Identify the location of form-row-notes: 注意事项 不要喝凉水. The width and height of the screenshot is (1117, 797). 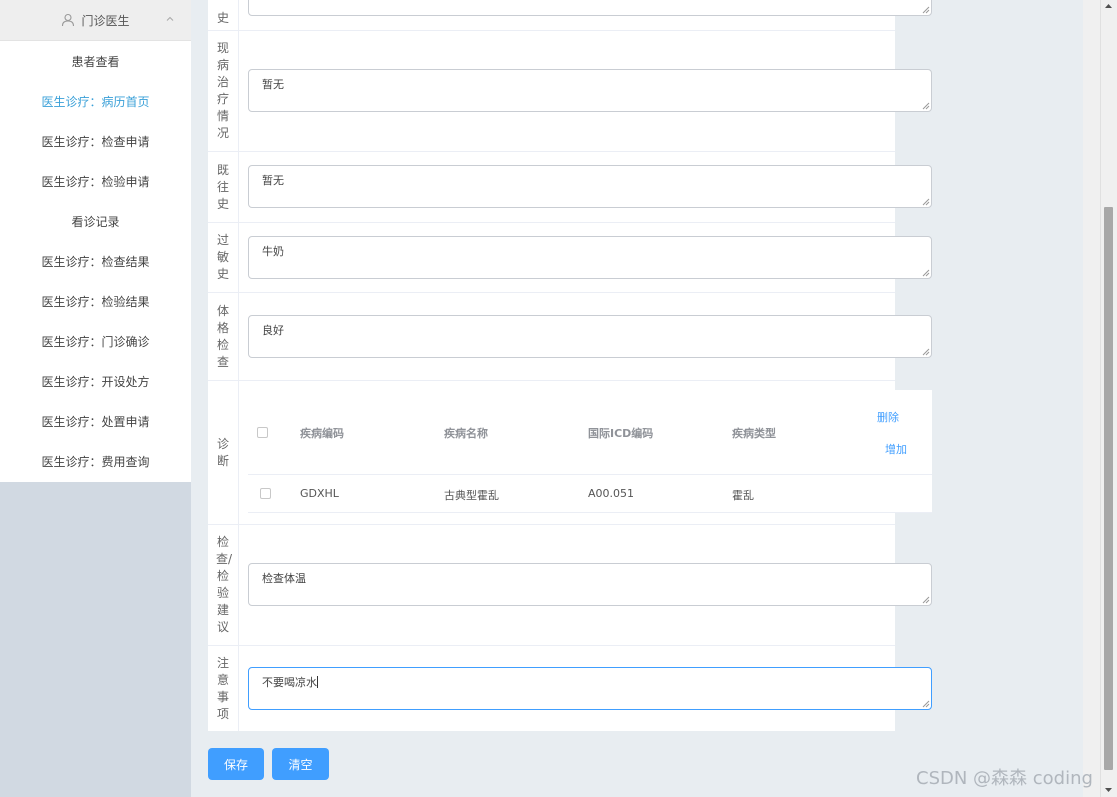
(570, 688).